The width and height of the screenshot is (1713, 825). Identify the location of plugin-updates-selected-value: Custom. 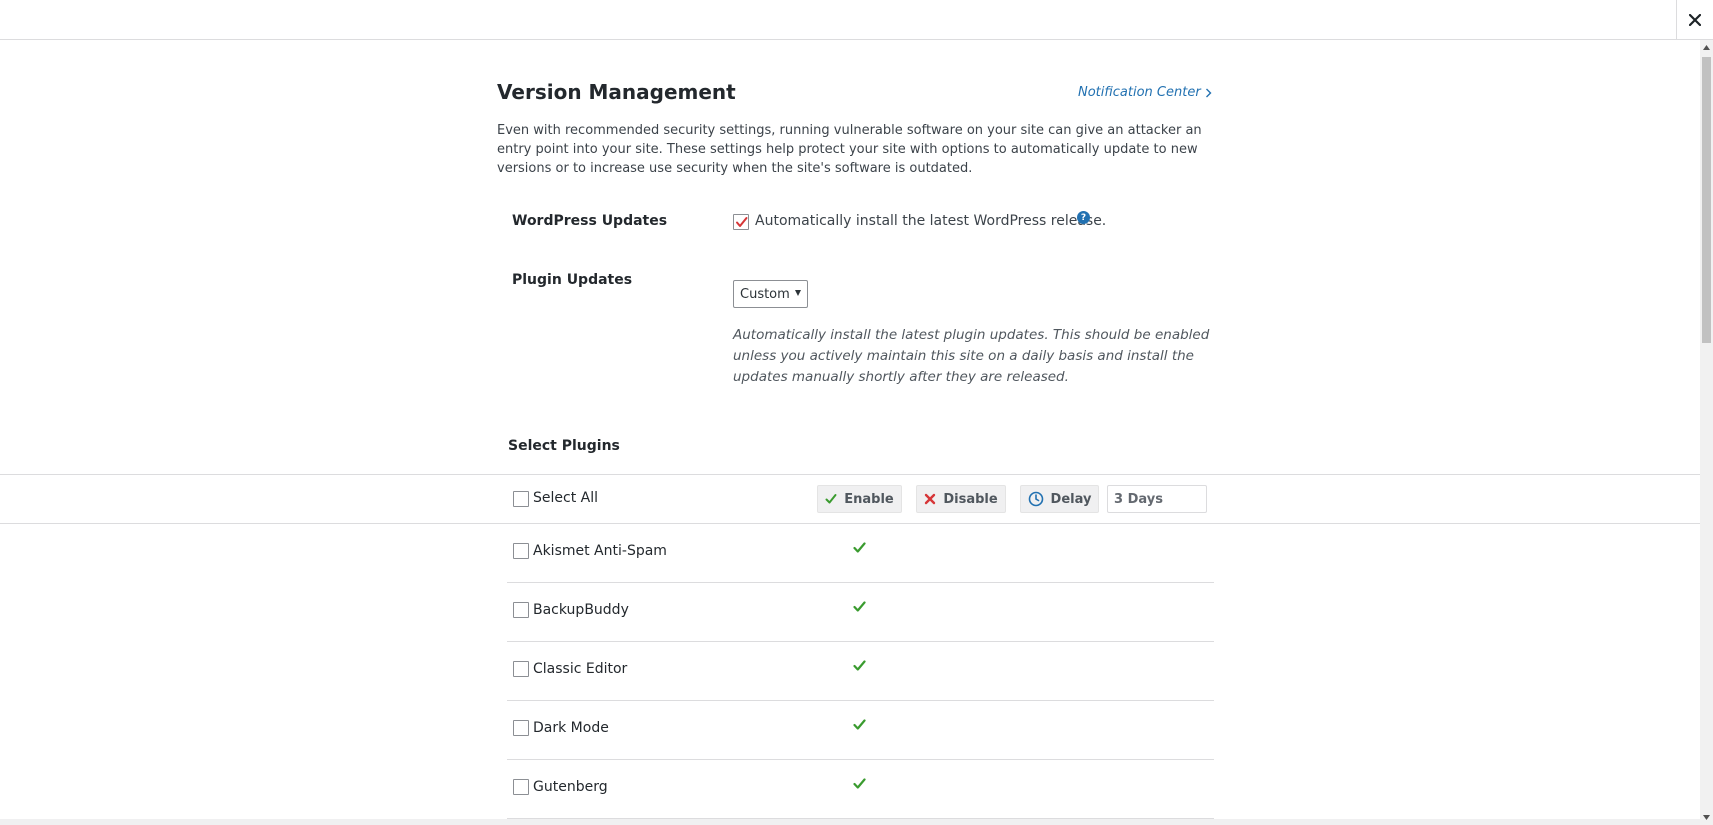
(765, 294).